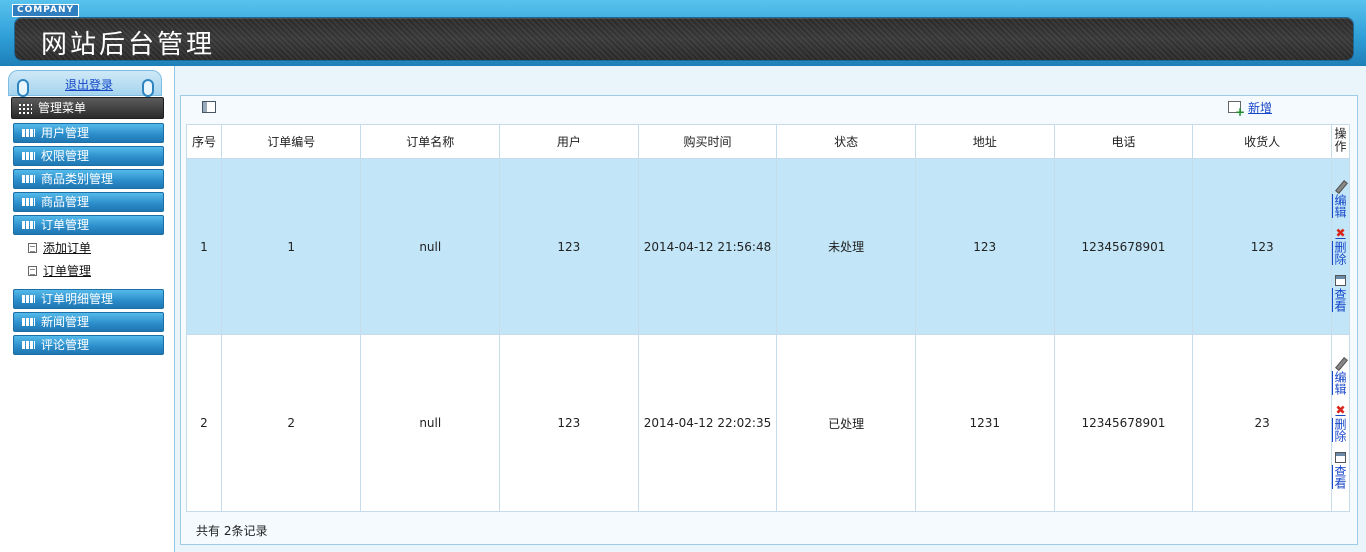 The width and height of the screenshot is (1366, 552). What do you see at coordinates (1262, 141) in the screenshot?
I see `column-header: 收货人` at bounding box center [1262, 141].